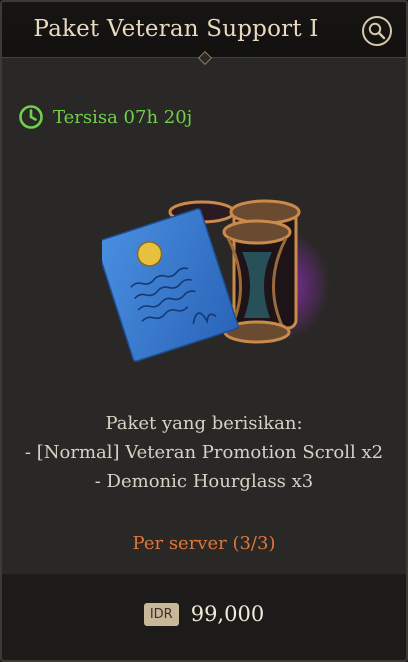 Image resolution: width=408 pixels, height=662 pixels. I want to click on scroll-and-hourglass-icon, so click(216, 280).